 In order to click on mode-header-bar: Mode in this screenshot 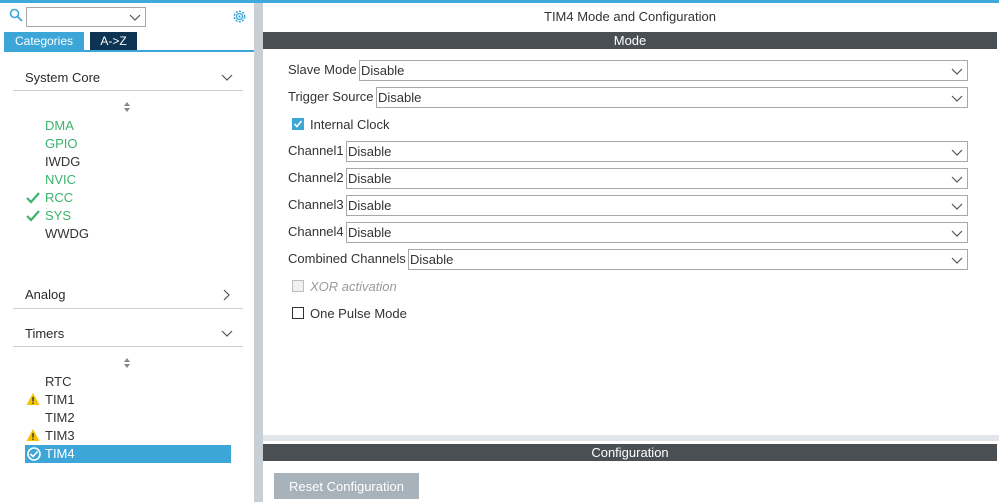, I will do `click(630, 40)`.